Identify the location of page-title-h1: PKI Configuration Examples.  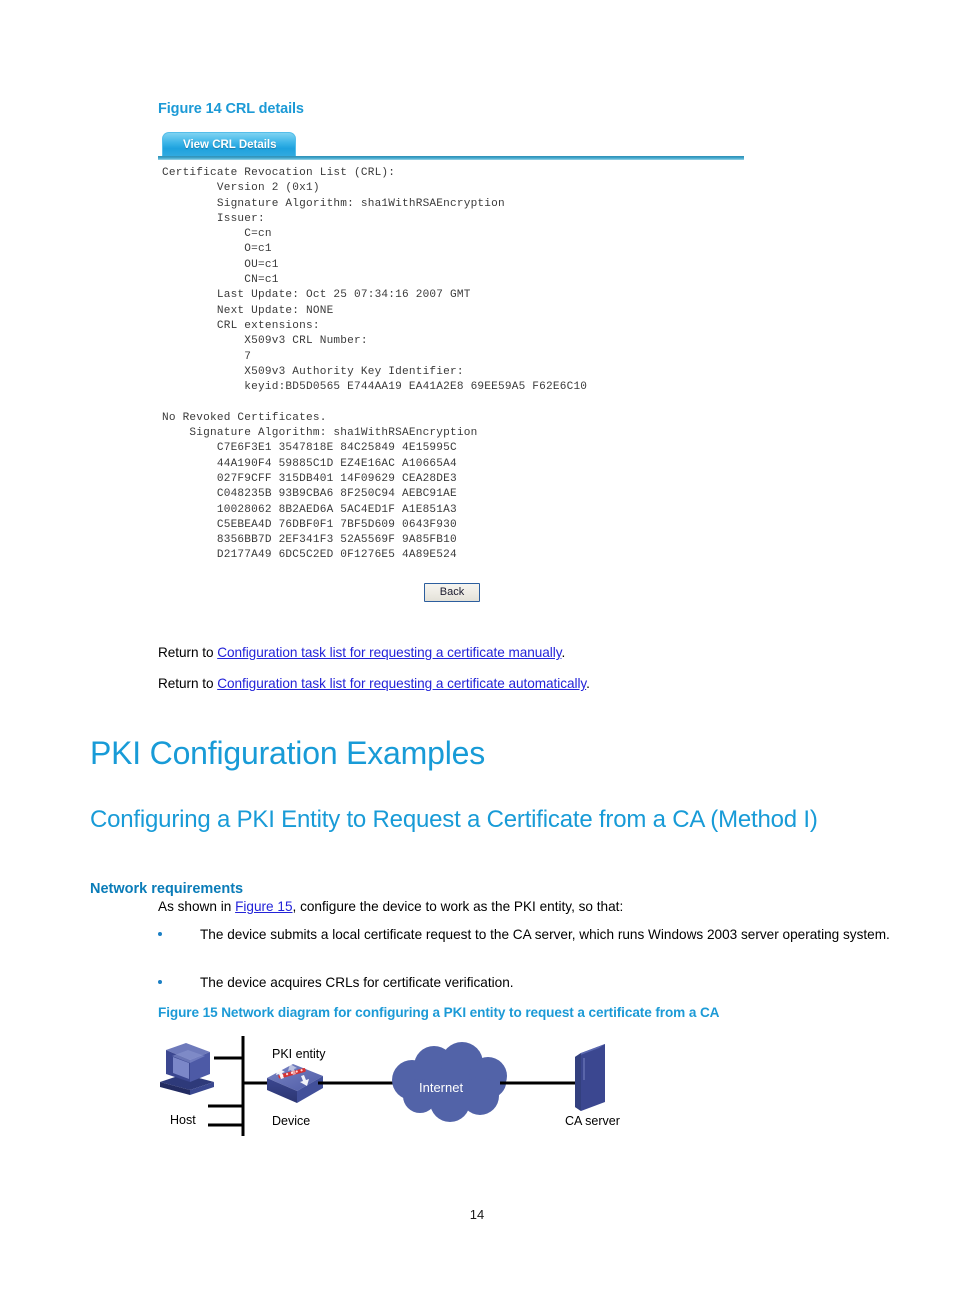
(288, 753).